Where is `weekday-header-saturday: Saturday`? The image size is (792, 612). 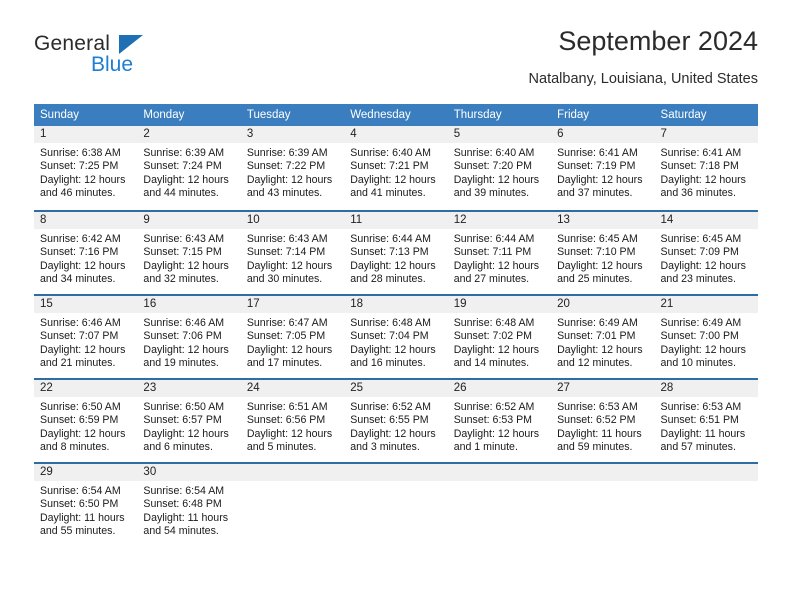
weekday-header-saturday: Saturday is located at coordinates (706, 115).